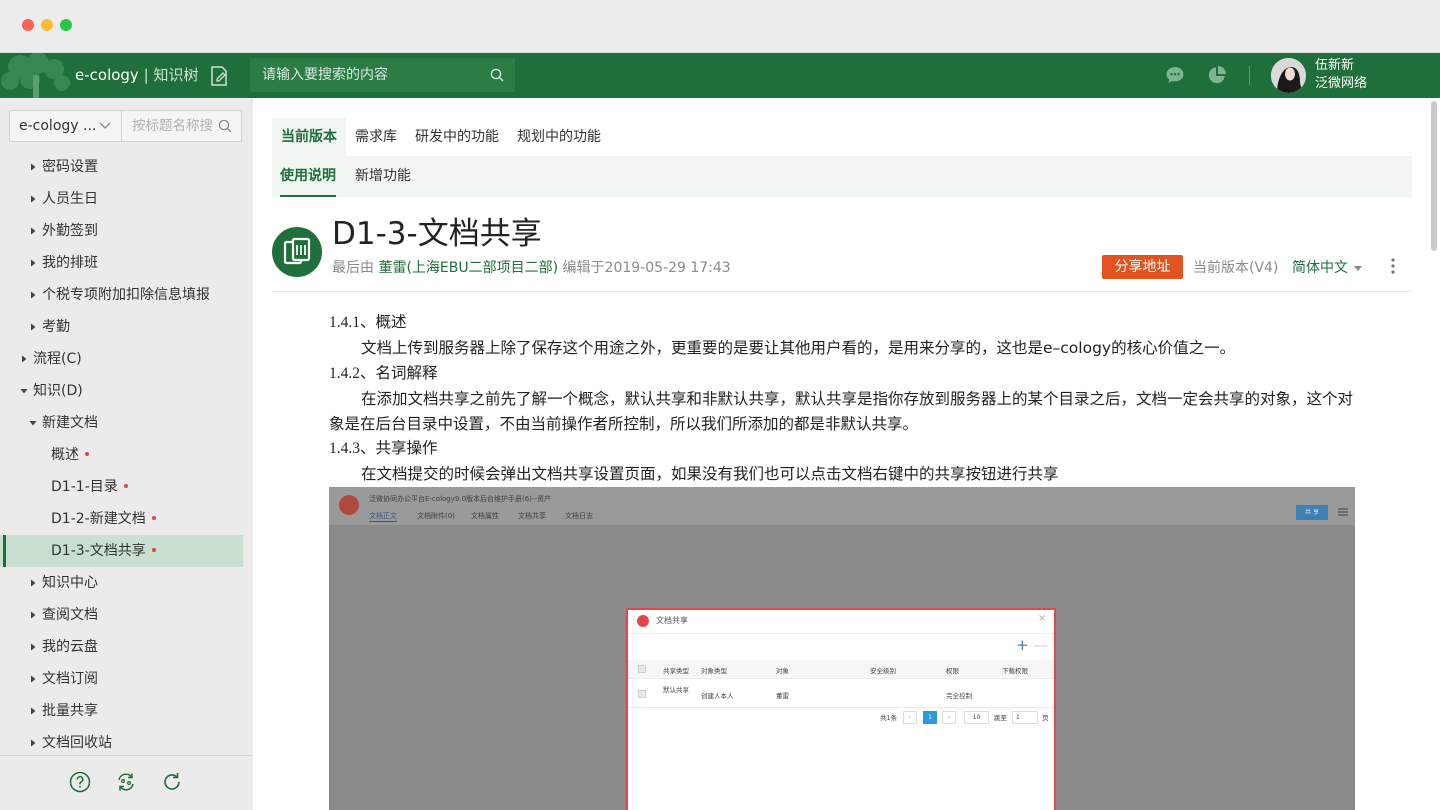  I want to click on tree-item-label: 外勤签到, so click(70, 231).